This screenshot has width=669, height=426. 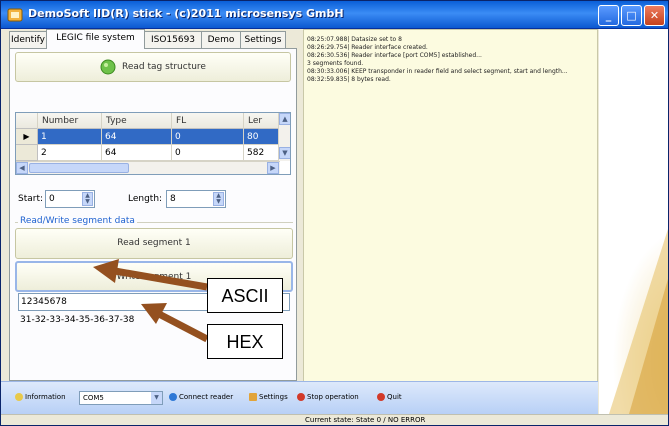 I want to click on product-stick-image, so click(x=633, y=221).